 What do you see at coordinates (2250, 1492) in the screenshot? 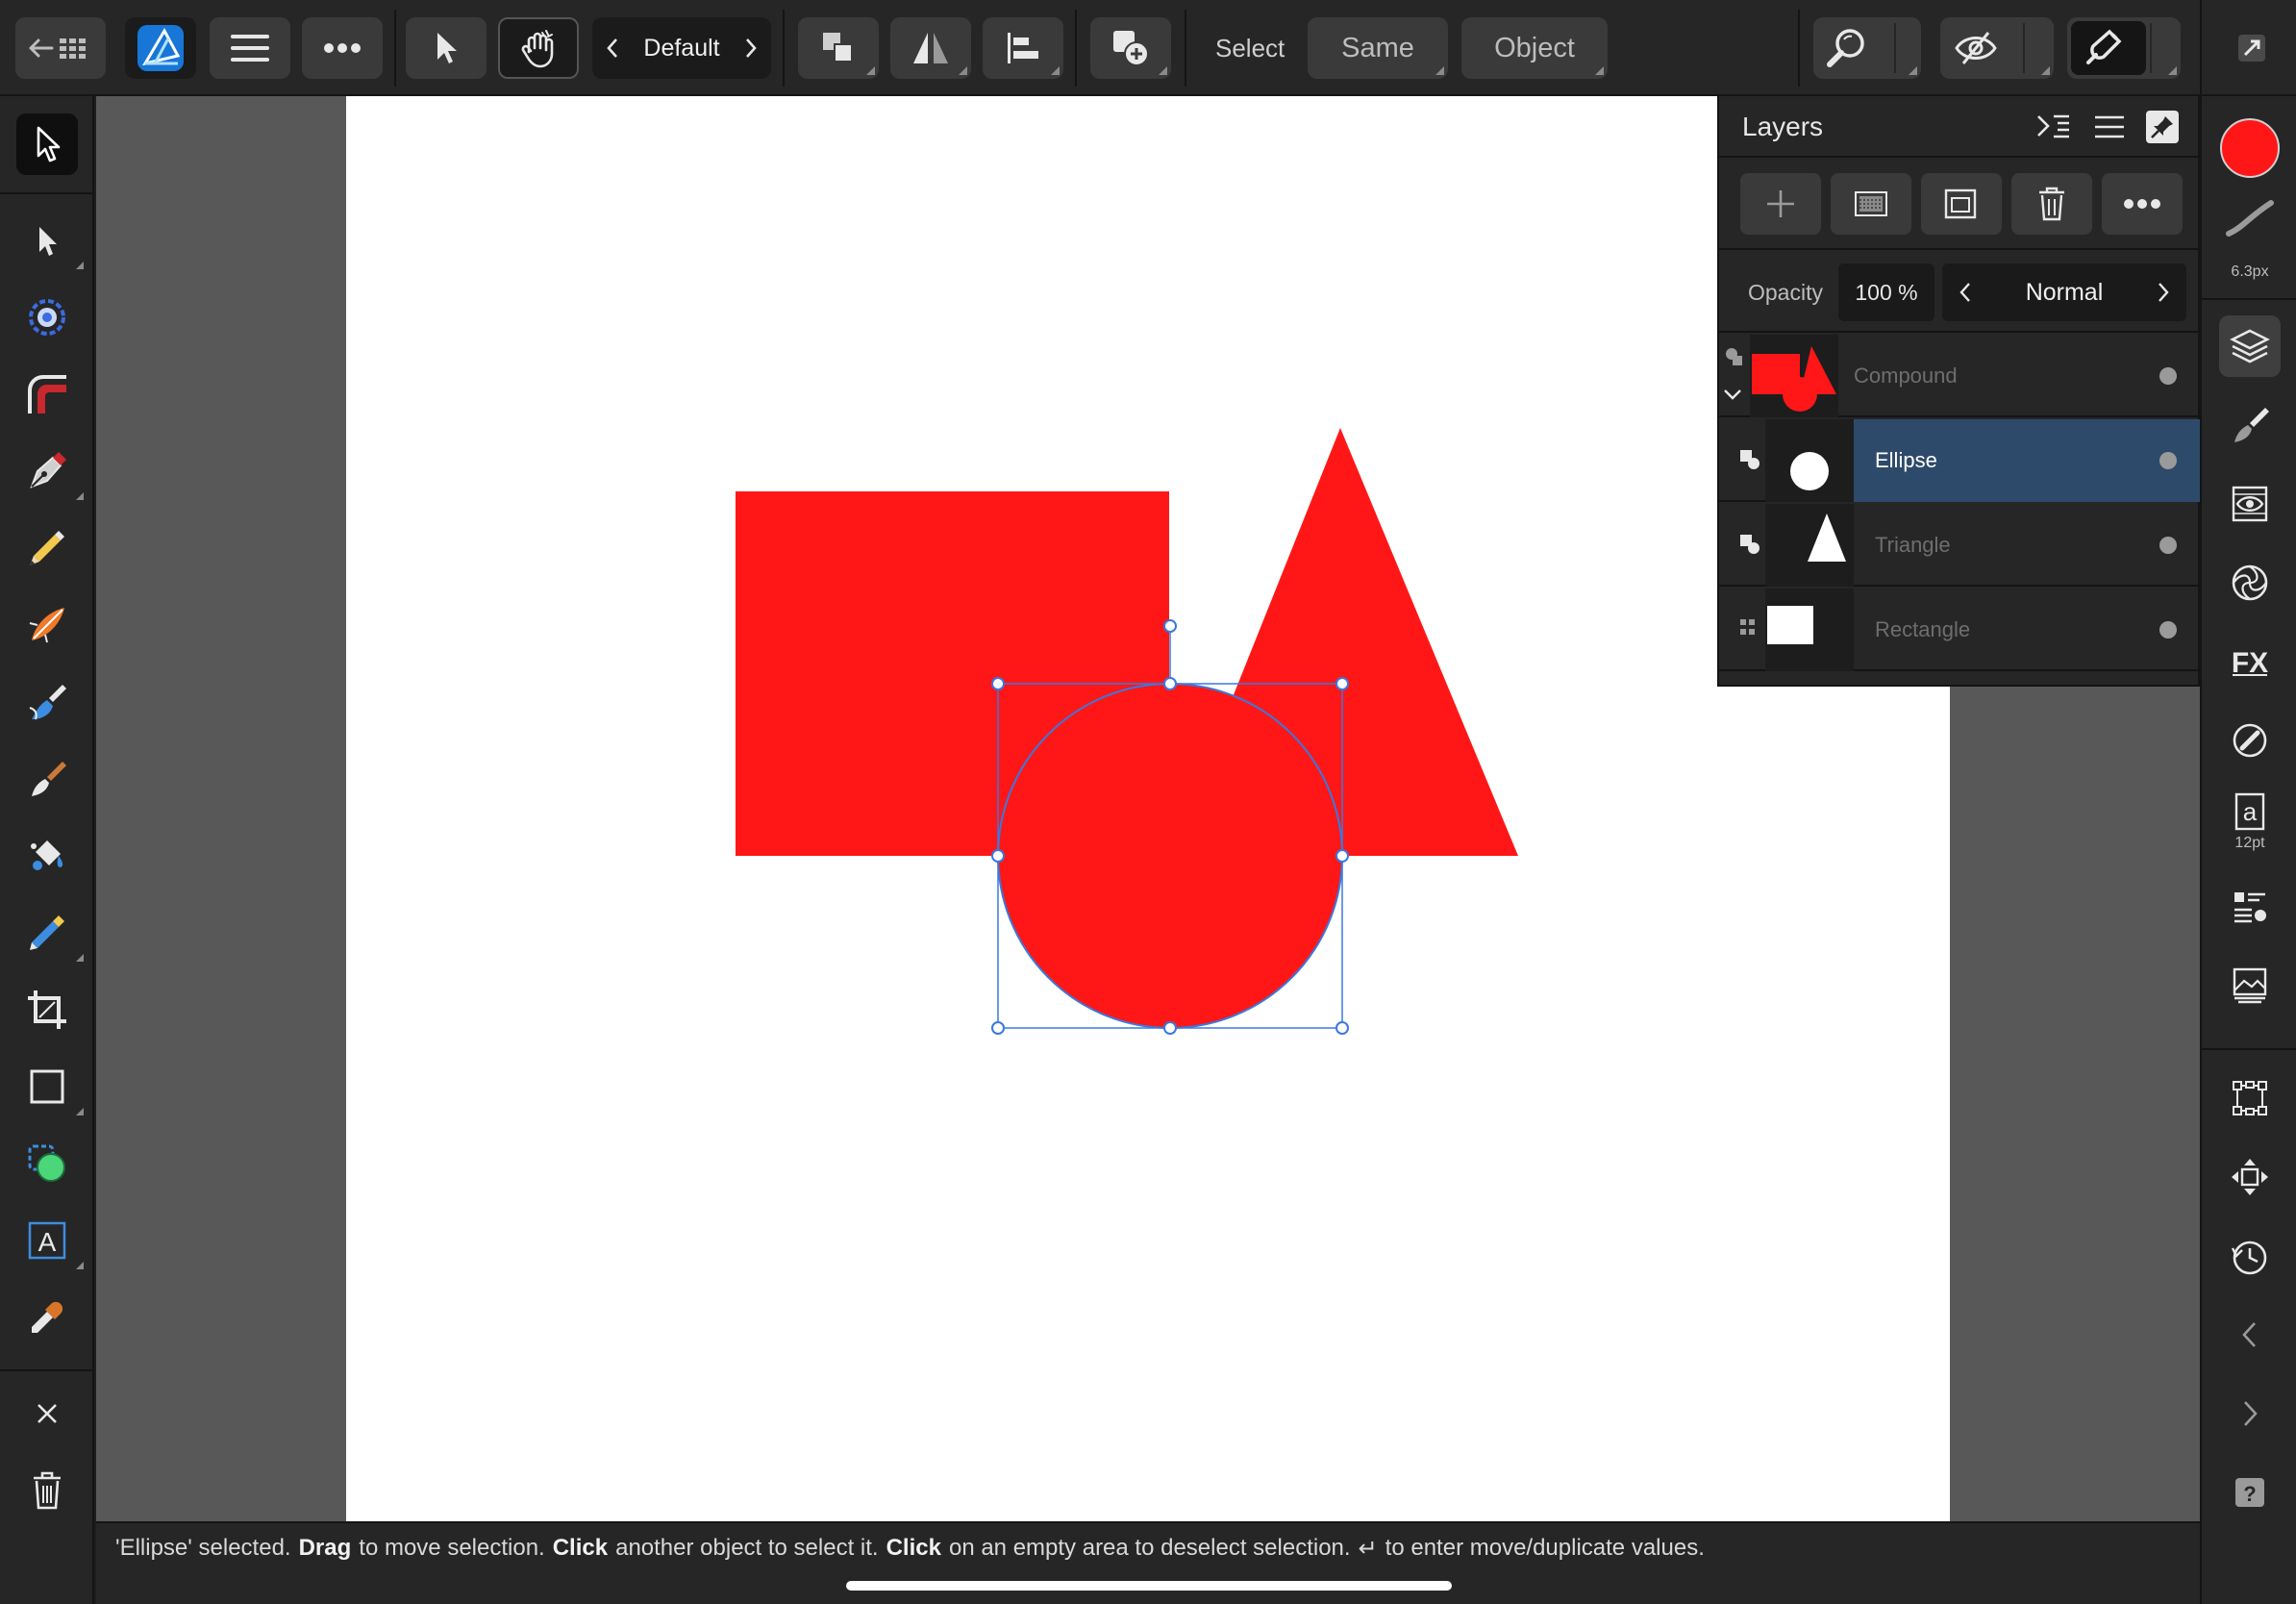
I see `help-button: ?` at bounding box center [2250, 1492].